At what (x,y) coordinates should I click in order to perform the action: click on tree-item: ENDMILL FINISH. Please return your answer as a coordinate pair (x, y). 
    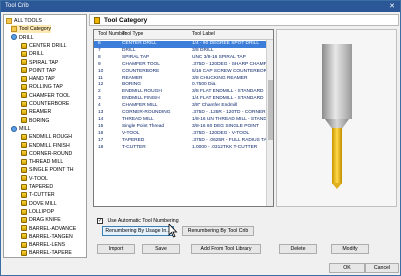
    Looking at the image, I should click on (45, 146).